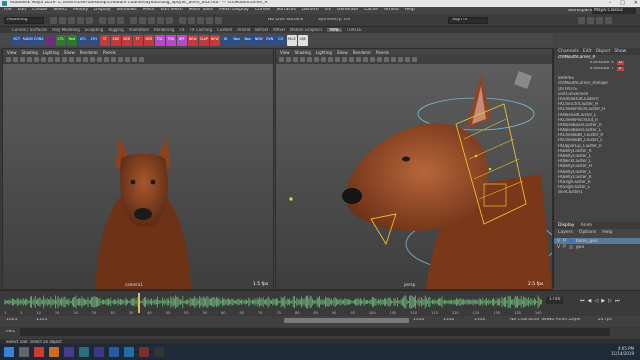  I want to click on premiere-icon, so click(69, 352).